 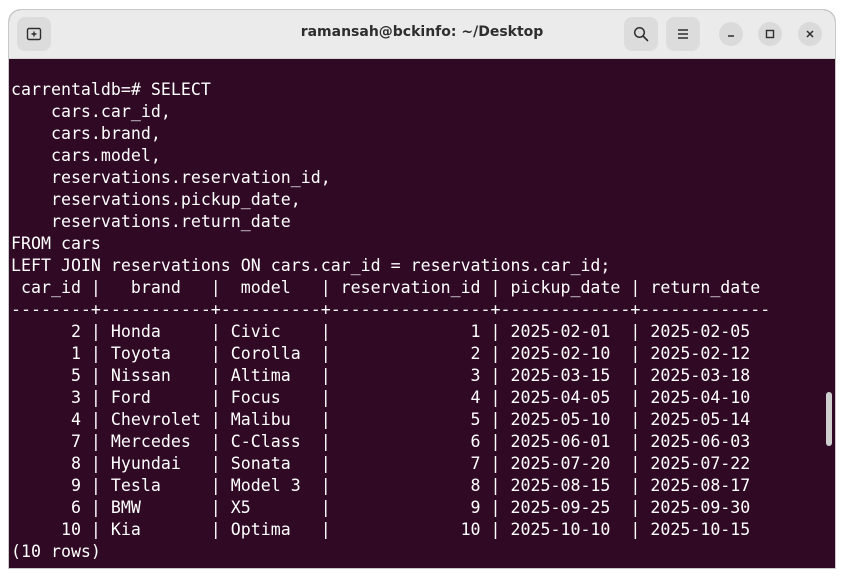 I want to click on search-button, so click(x=641, y=34).